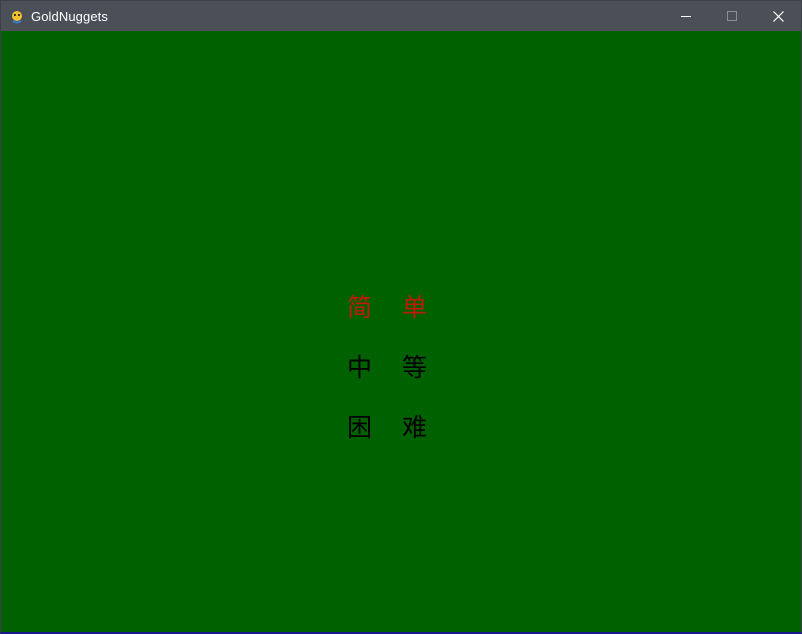 The height and width of the screenshot is (634, 802). I want to click on maximize-icon, so click(732, 16).